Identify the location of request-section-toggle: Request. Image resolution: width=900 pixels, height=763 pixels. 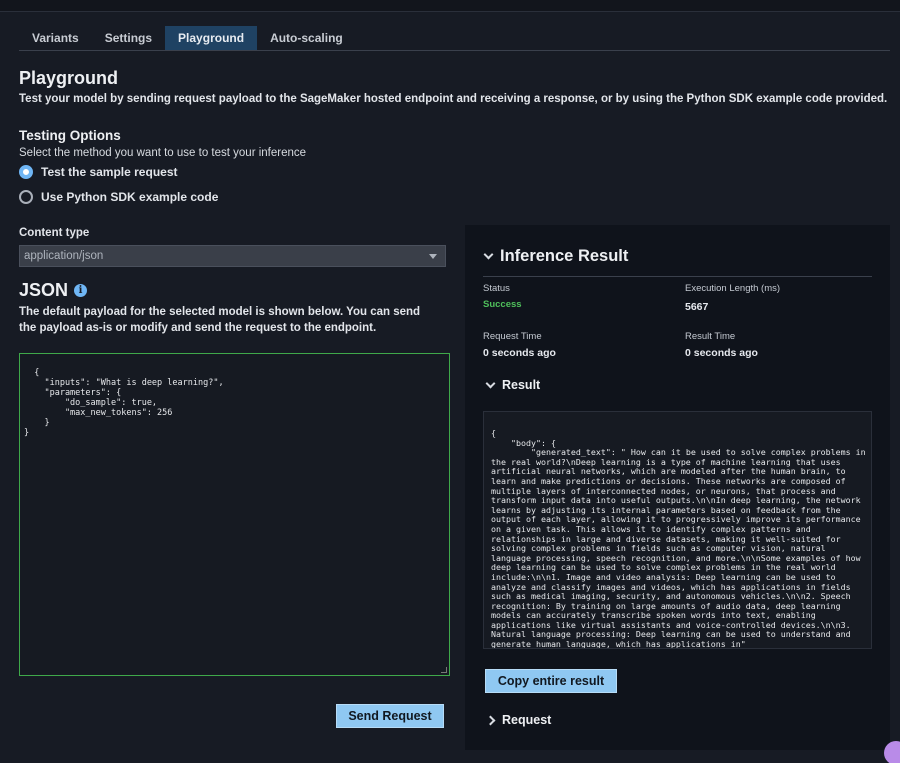
(518, 720).